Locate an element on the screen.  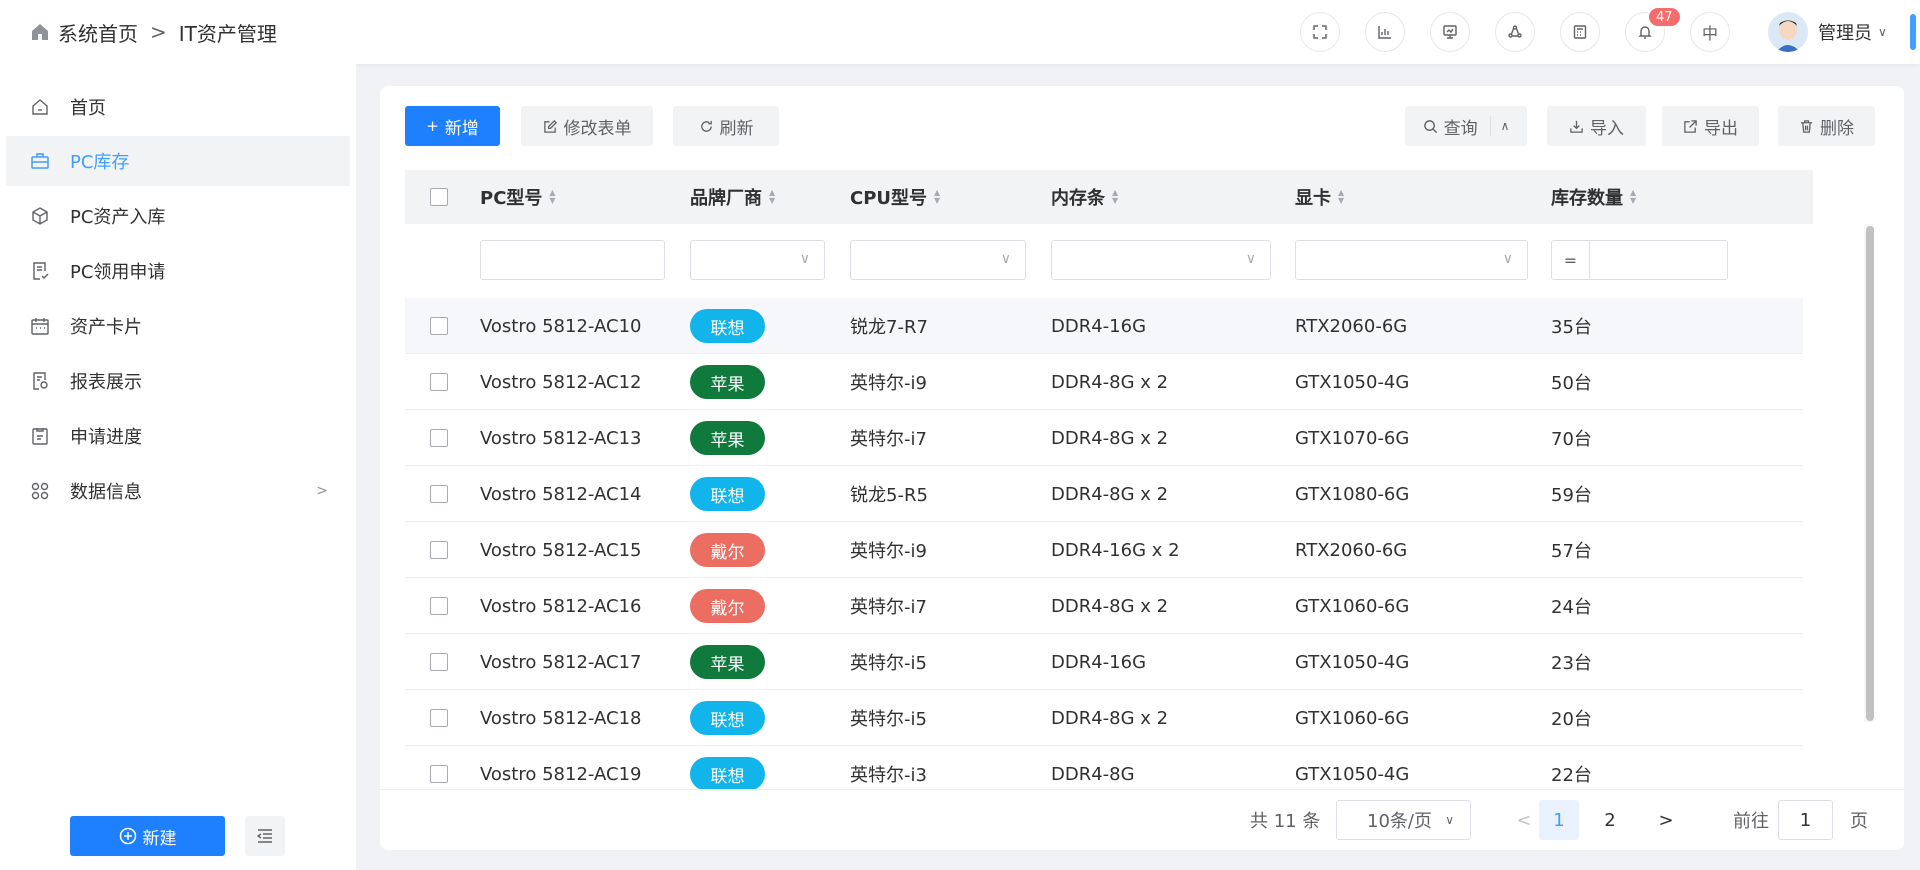
model-filter-input is located at coordinates (572, 260).